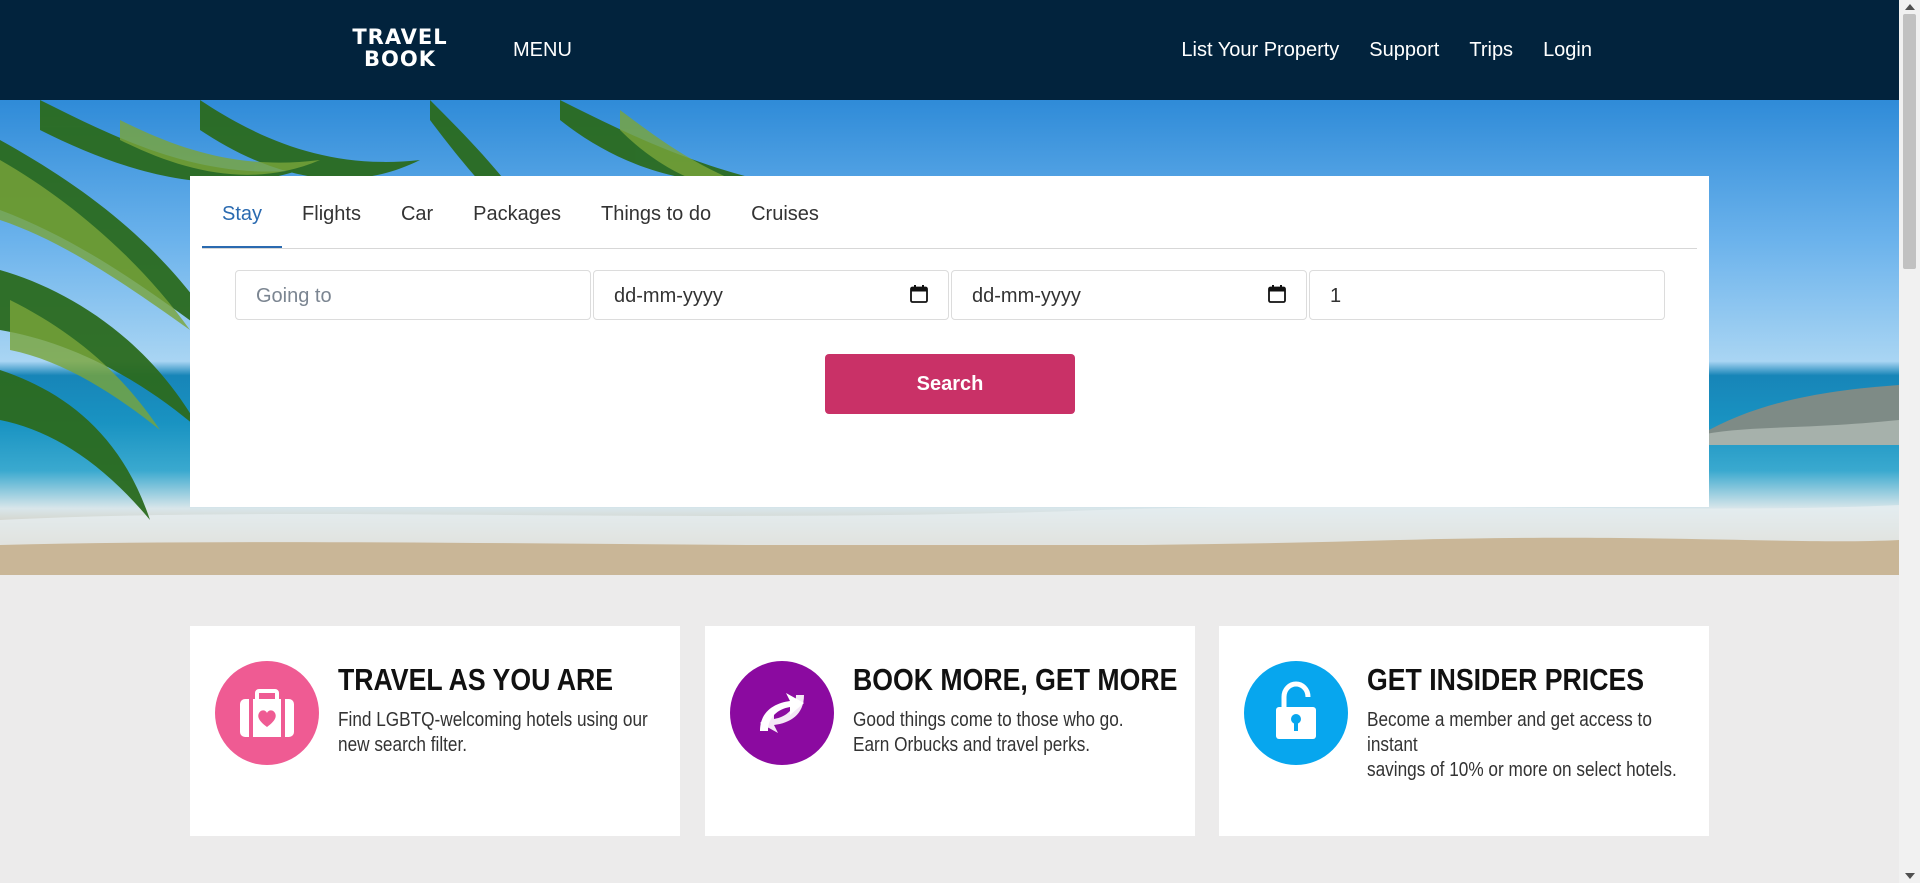 Image resolution: width=1920 pixels, height=883 pixels. I want to click on promo-line: Find LGBTQ-welcoming hotels using our, so click(493, 720).